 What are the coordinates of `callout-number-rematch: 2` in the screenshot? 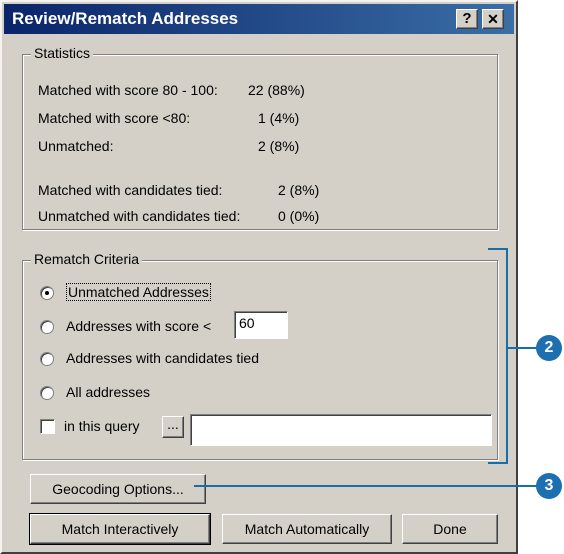 It's located at (549, 348).